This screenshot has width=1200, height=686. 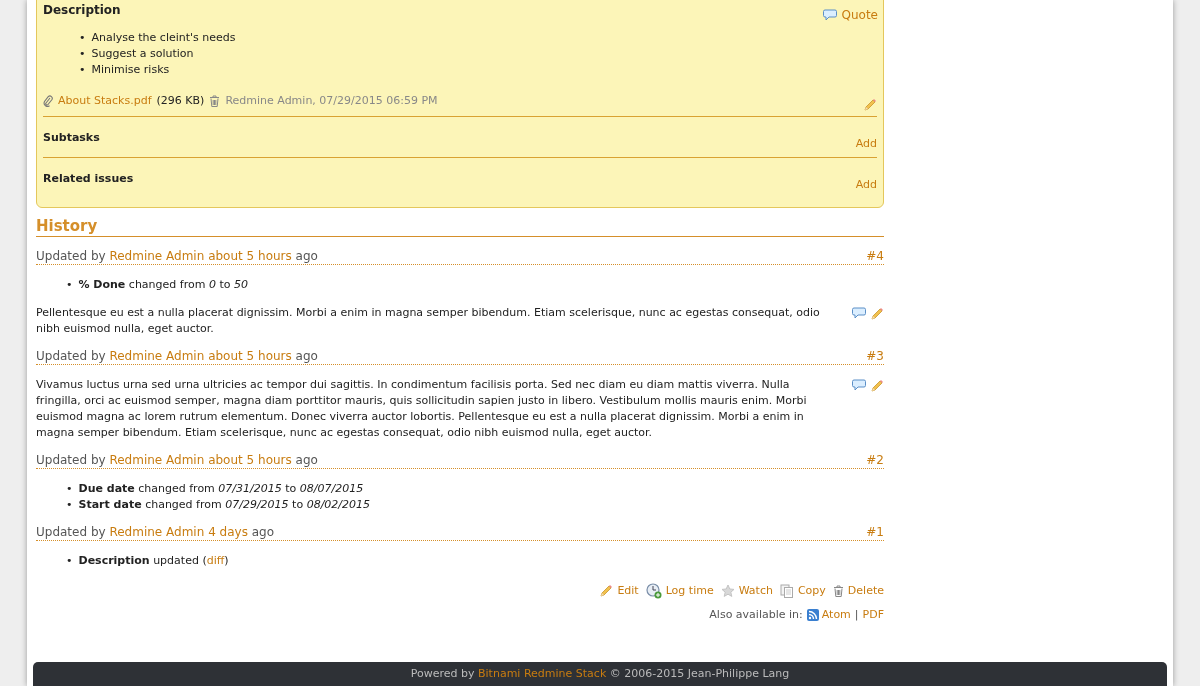 I want to click on journal-notes: Vivamus luctus urna sed urna ultricies ac tempor dui sagittis. In condimentum facilisis porta. Sed nec diam eu diam mattis viverra. Nulla fringilla, orci ac euismod semper, magna diam porttitor mauris, quis sollicitudin sapien justo in libero. Vestibulum mollis mauris enim. Morbi euismod magna ac lorem rutrum elementum. Donec viverra auctor lobortis. Pellentesque eu est a nulla placerat dignissim. Morbi a enim in magna semper bibendum. Etiam scelerisque, nunc ac egestas consequat, odio nibh euismod nulla, eget auctor., so click(x=422, y=409).